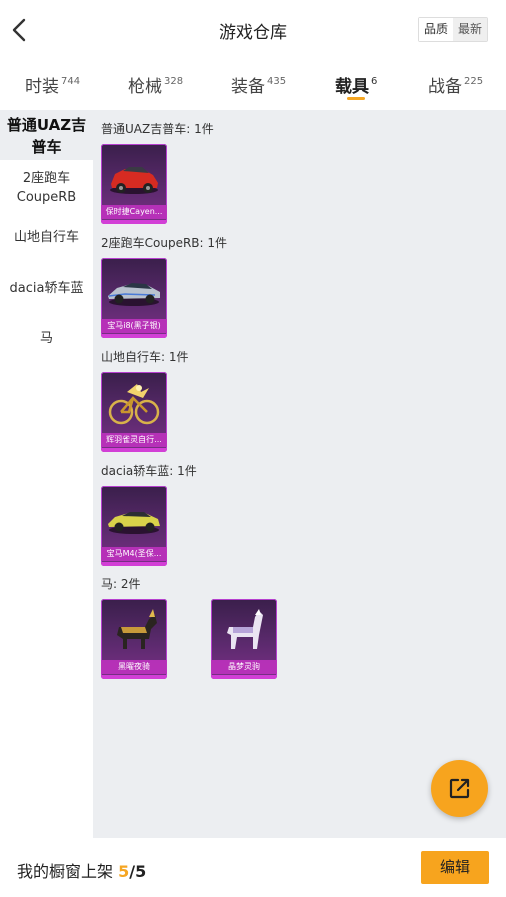 This screenshot has height=897, width=506. Describe the element at coordinates (277, 81) in the screenshot. I see `tab-count: 435` at that location.